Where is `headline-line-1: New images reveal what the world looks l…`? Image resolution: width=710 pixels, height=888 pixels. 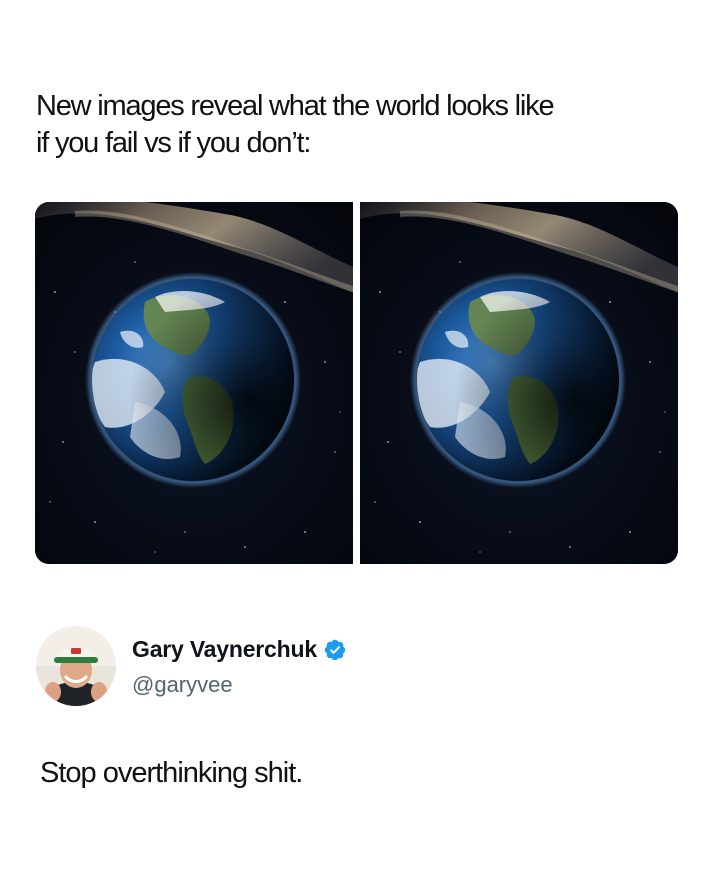 headline-line-1: New images reveal what the world looks l… is located at coordinates (295, 106).